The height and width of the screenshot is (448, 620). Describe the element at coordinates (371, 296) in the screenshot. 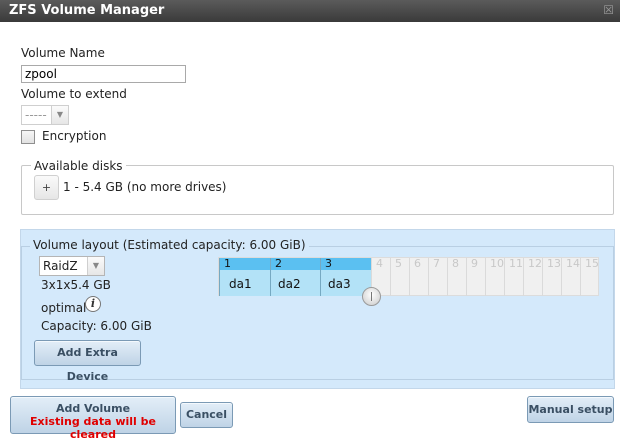

I see `grid-resize-handle` at that location.